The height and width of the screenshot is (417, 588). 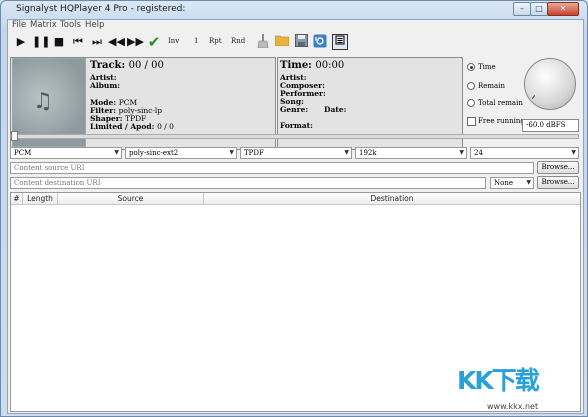 What do you see at coordinates (330, 65) in the screenshot?
I see `time-value: 00:00` at bounding box center [330, 65].